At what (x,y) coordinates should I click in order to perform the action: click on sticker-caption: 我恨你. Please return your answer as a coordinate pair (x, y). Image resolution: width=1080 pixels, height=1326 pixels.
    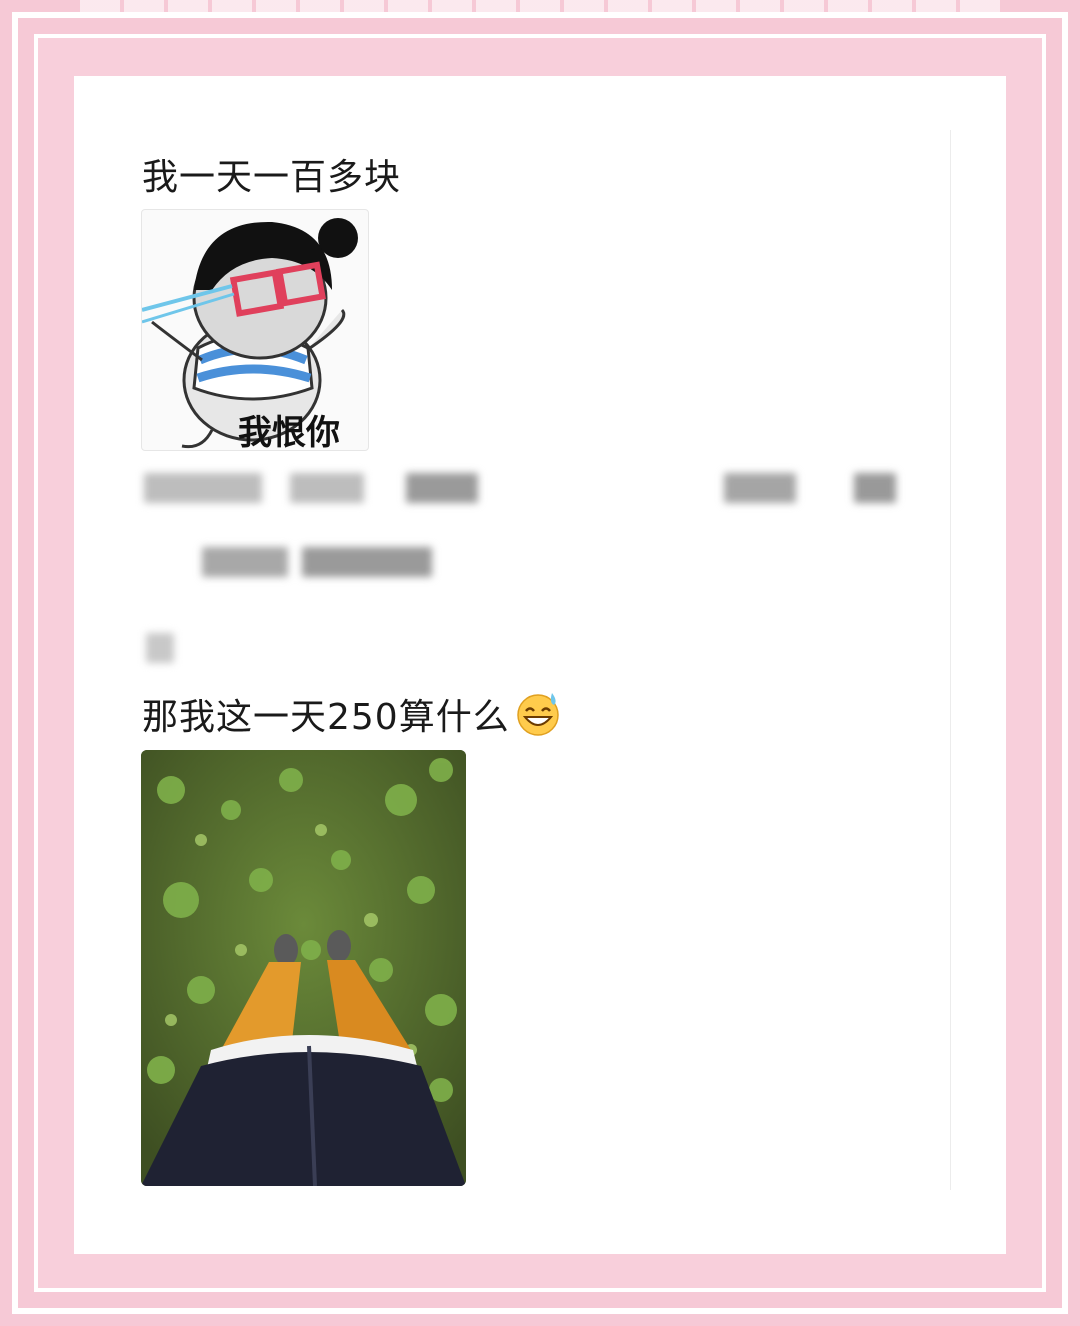
    Looking at the image, I should click on (289, 432).